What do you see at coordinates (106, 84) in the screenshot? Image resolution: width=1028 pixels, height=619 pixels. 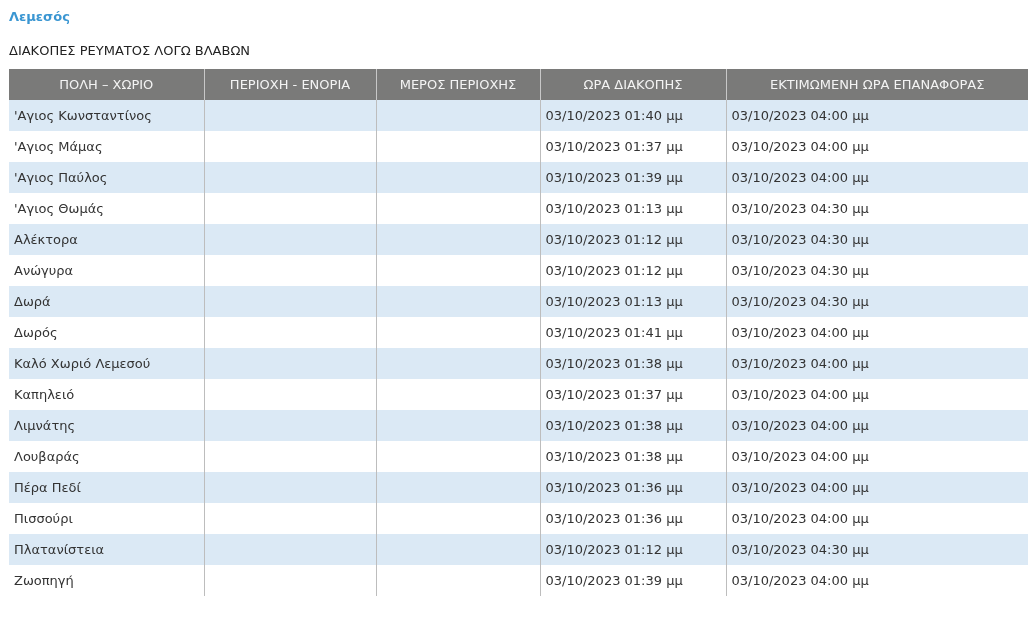 I see `column-header: ΠΟΛΗ – ΧΩΡΙΟ` at bounding box center [106, 84].